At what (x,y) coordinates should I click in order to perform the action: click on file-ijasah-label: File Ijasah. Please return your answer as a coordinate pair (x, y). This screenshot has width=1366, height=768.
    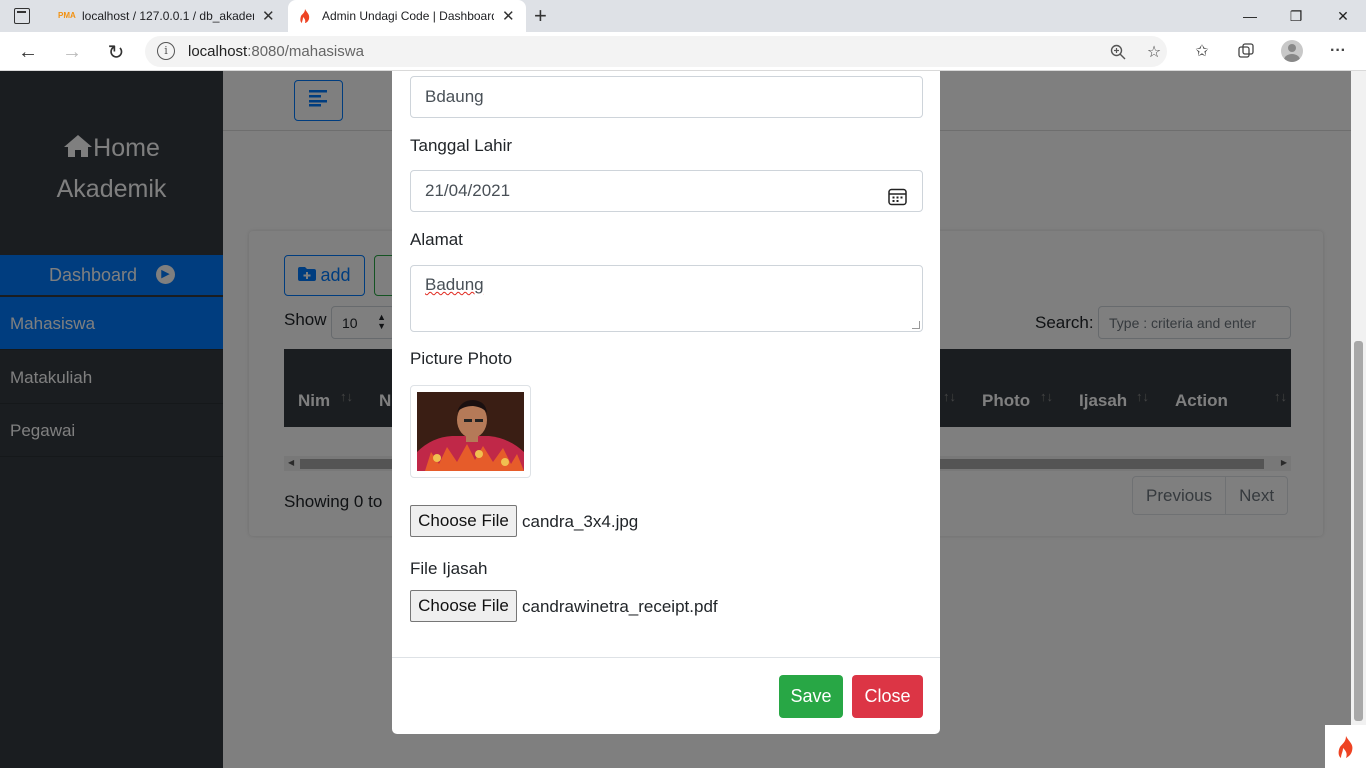
    Looking at the image, I should click on (449, 568).